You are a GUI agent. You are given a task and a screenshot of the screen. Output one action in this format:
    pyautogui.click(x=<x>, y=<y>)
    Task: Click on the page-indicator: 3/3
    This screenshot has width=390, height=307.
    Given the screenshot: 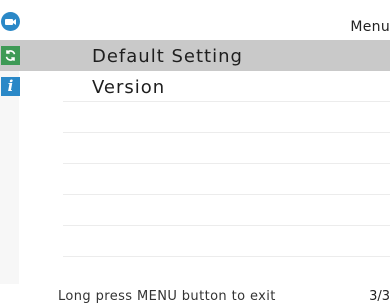 What is the action you would take?
    pyautogui.click(x=379, y=296)
    